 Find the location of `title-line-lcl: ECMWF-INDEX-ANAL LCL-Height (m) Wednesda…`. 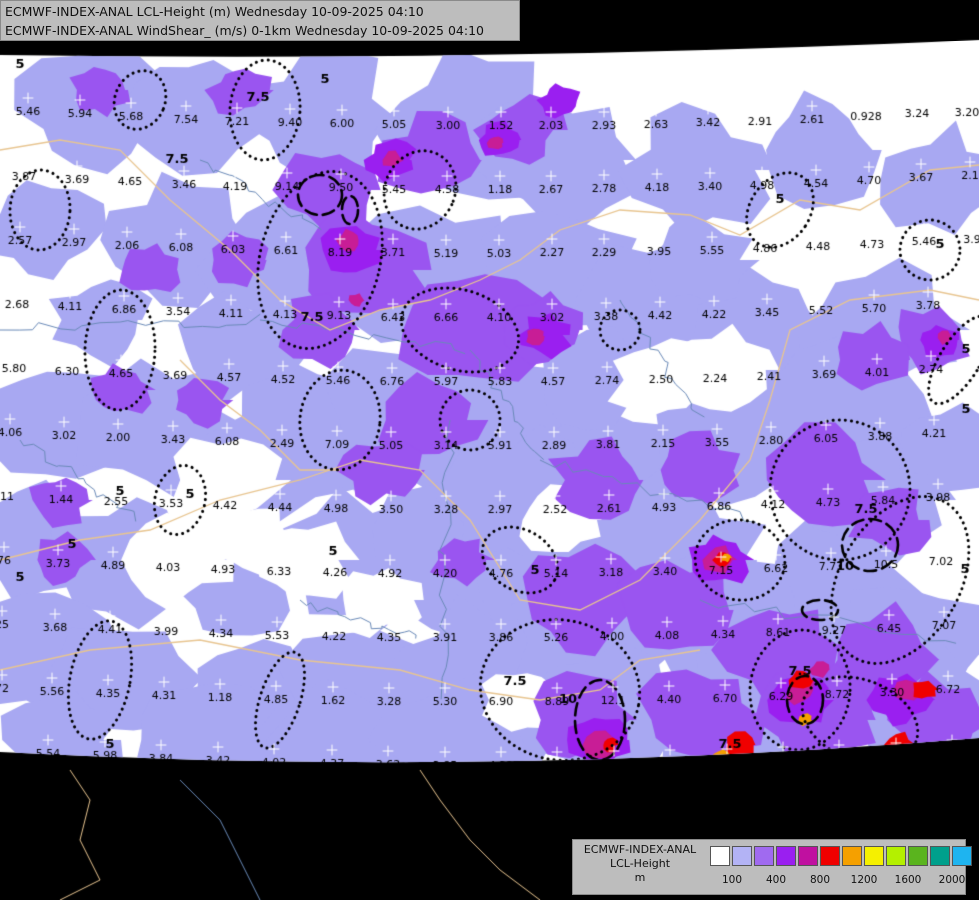

title-line-lcl: ECMWF-INDEX-ANAL LCL-Height (m) Wednesda… is located at coordinates (214, 11).